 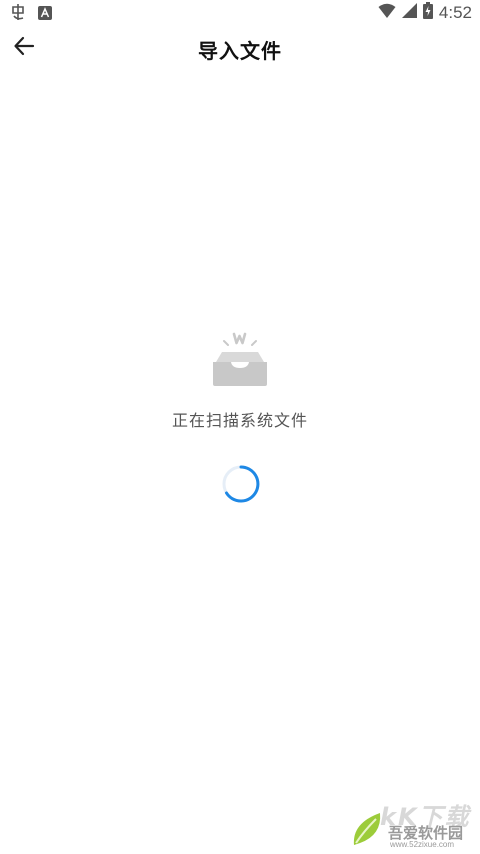 What do you see at coordinates (415, 824) in the screenshot?
I see `watermark: kK下载 吾爱软件园 www.52zixue.com` at bounding box center [415, 824].